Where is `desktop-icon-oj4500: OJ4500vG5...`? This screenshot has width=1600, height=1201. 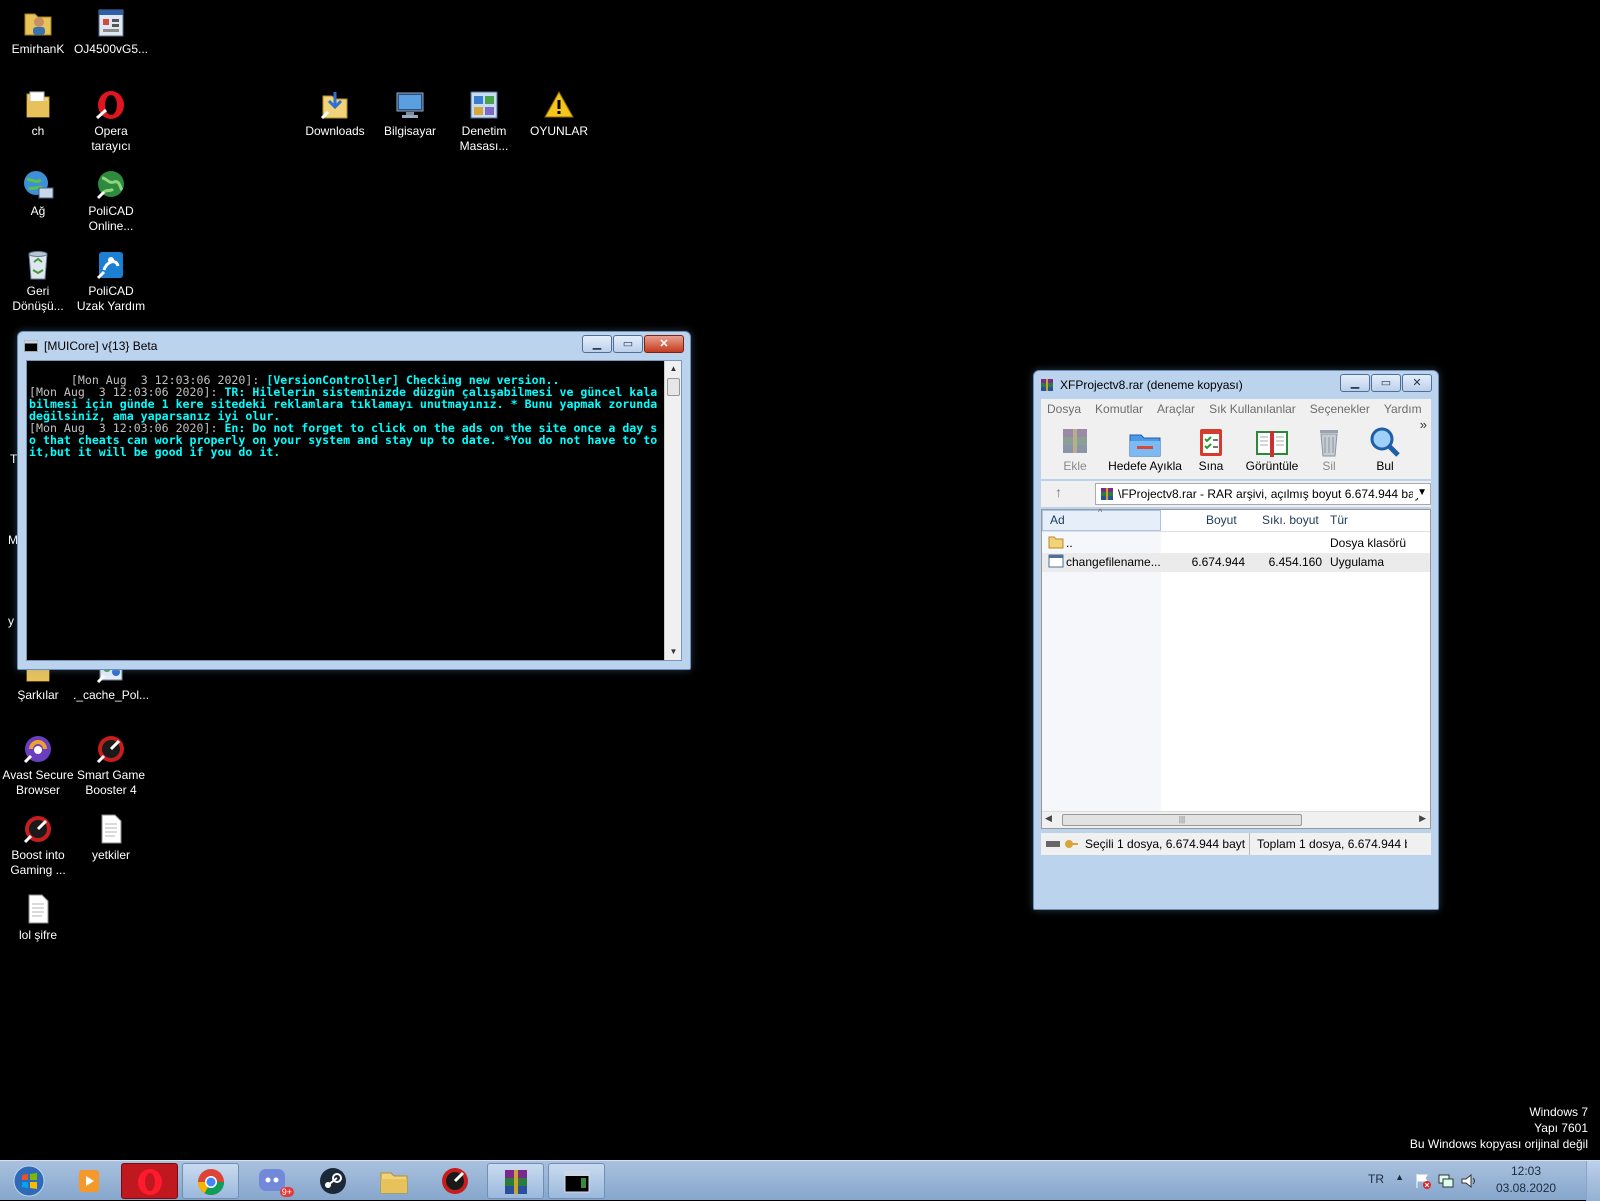
desktop-icon-oj4500: OJ4500vG5... is located at coordinates (111, 31).